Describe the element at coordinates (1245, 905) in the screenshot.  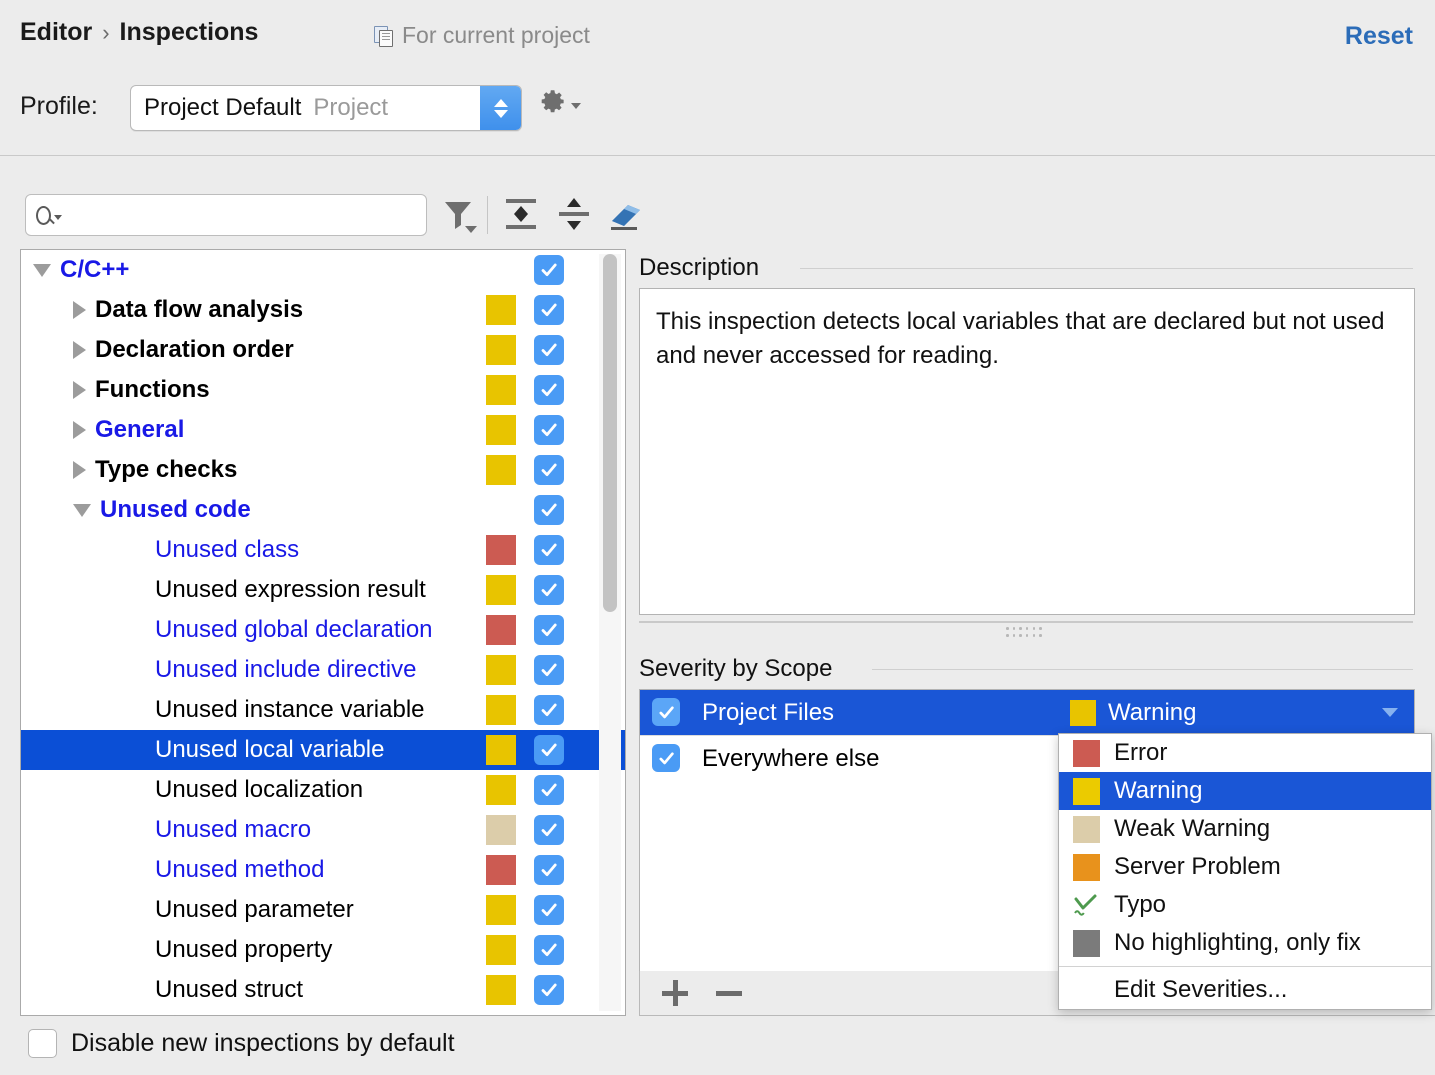
I see `severity-menu-item: Typo` at that location.